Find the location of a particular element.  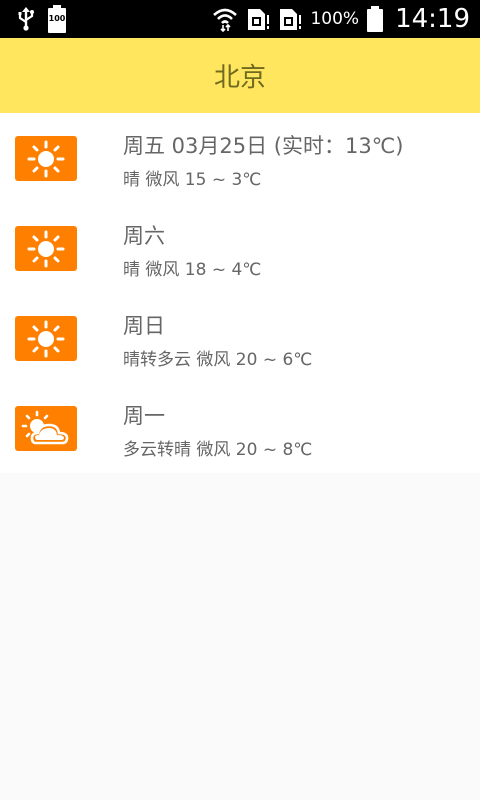

forecast-day: 周六 is located at coordinates (144, 236).